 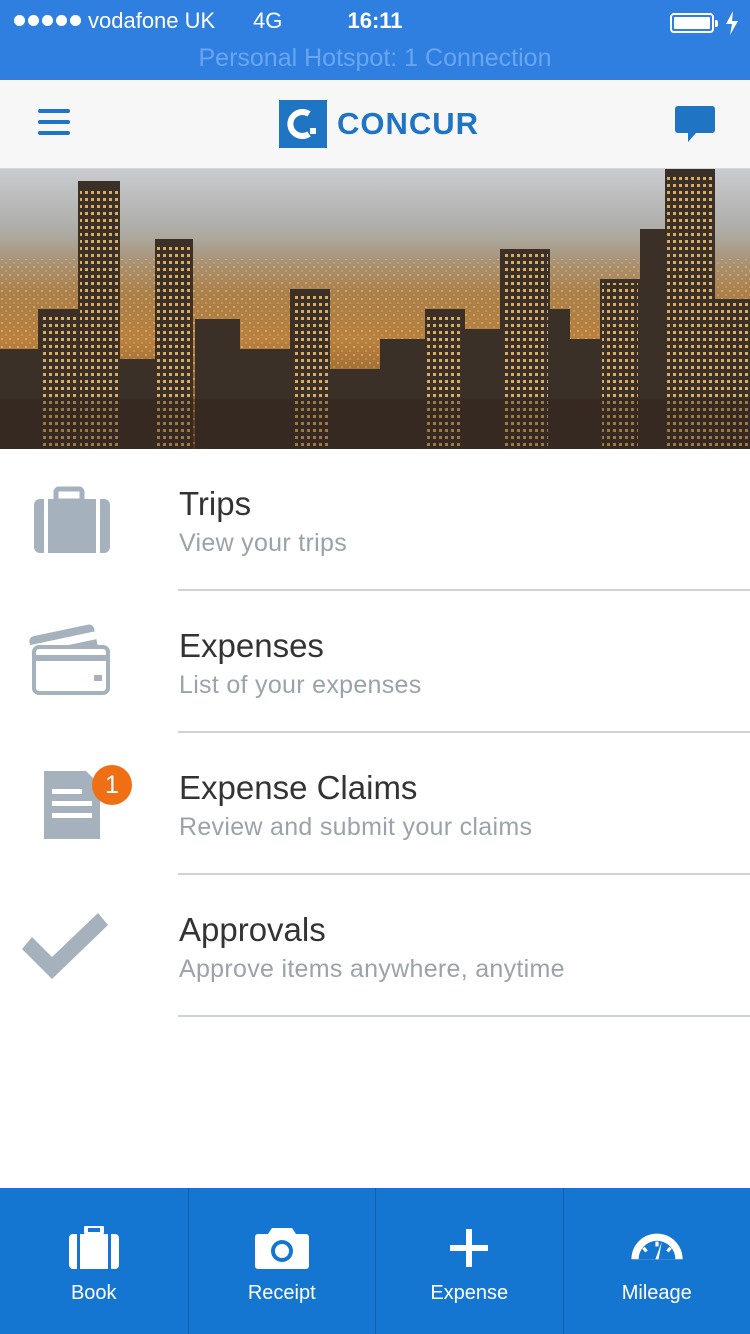 I want to click on document-icon, so click(x=89, y=804).